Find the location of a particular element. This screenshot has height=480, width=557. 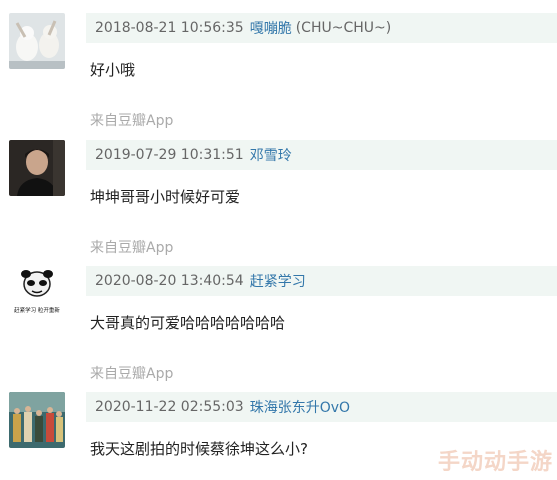

comment-user-link: 嘎嘣脆 is located at coordinates (271, 28).